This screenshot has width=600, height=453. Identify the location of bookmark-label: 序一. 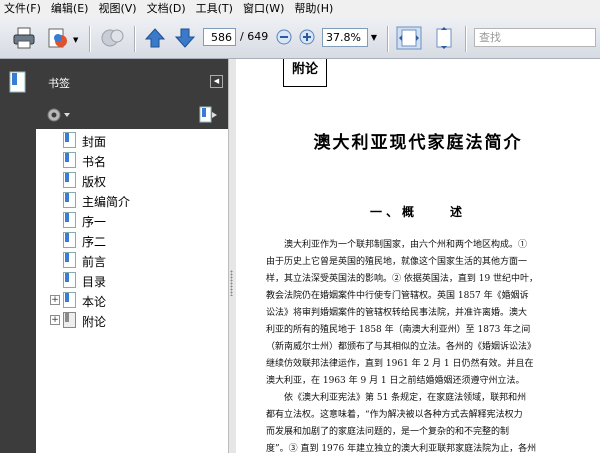
(94, 222).